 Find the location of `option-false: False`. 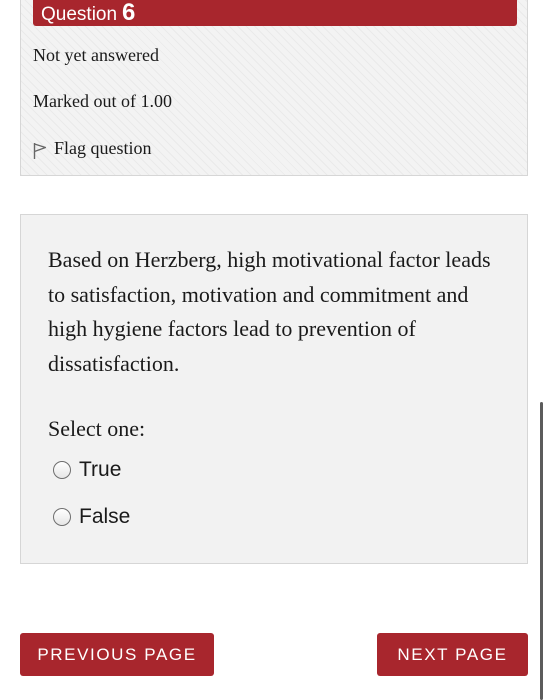

option-false: False is located at coordinates (91, 517).